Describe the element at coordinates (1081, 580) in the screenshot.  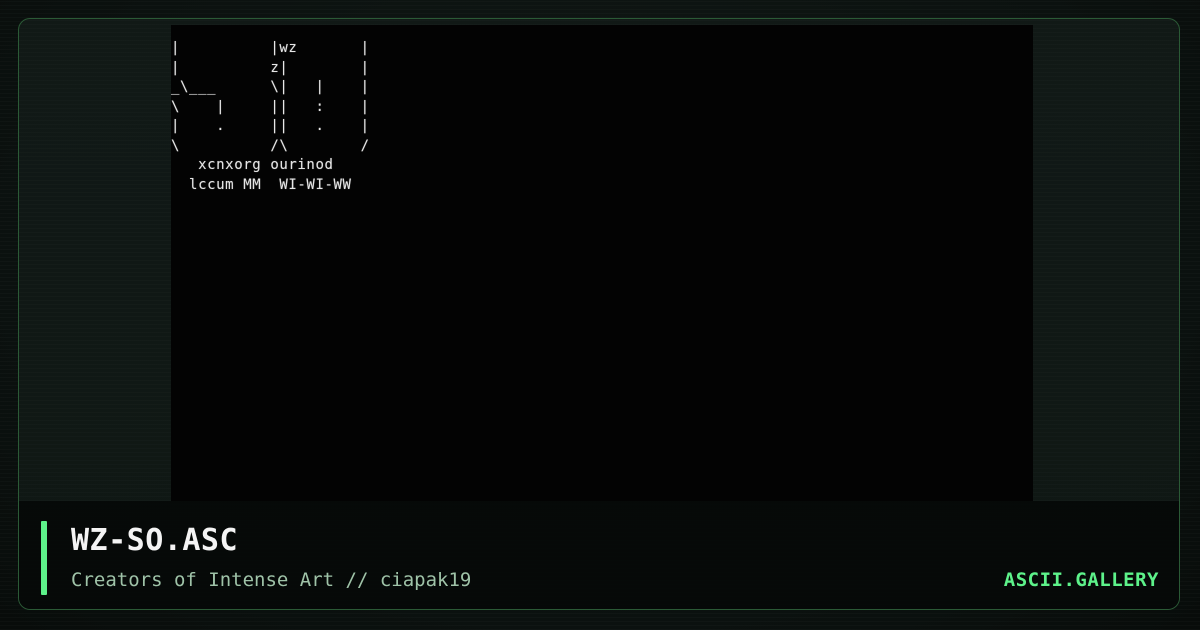
I see `site-brand: ASCII.GALLERY` at that location.